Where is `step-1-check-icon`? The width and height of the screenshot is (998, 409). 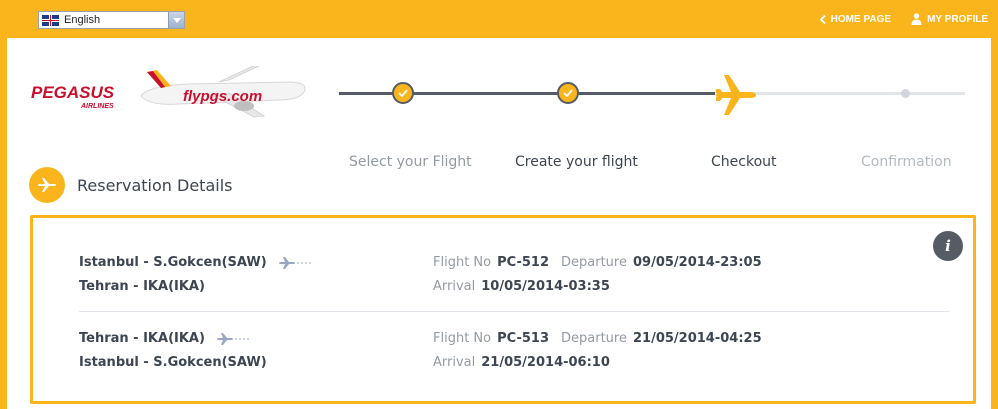
step-1-check-icon is located at coordinates (403, 93).